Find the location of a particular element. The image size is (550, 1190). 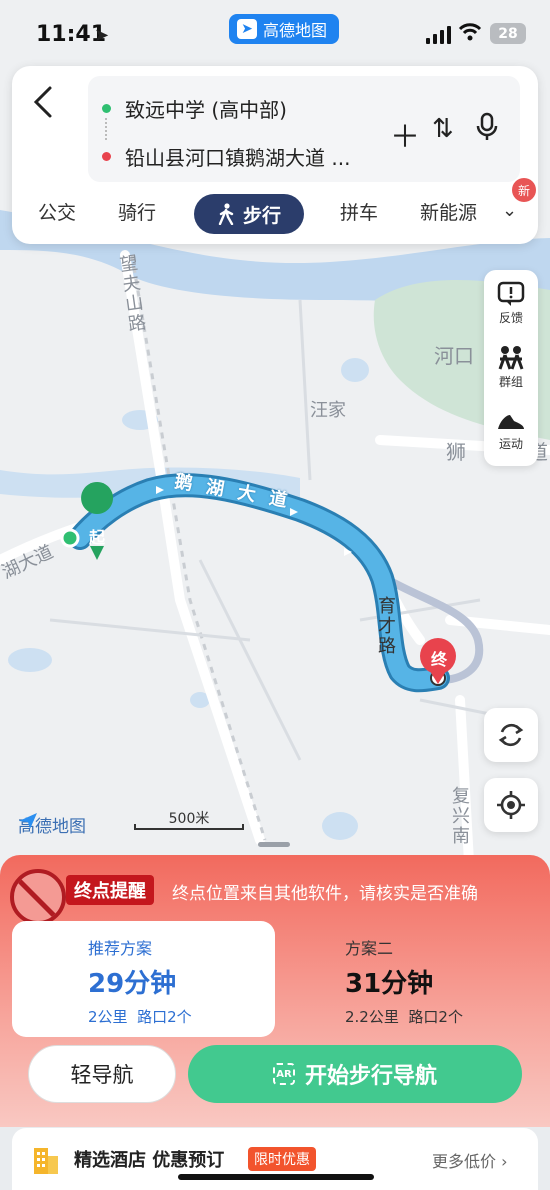

plan-duration: 31分钟 is located at coordinates (389, 984).